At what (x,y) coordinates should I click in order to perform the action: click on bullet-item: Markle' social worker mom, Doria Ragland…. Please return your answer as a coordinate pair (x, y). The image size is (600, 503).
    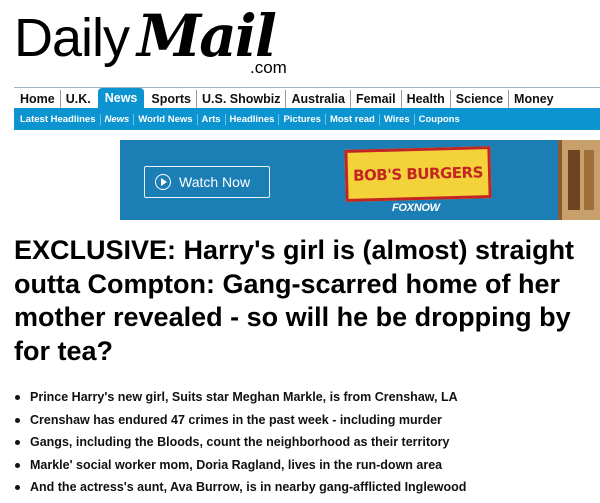
    Looking at the image, I should click on (307, 465).